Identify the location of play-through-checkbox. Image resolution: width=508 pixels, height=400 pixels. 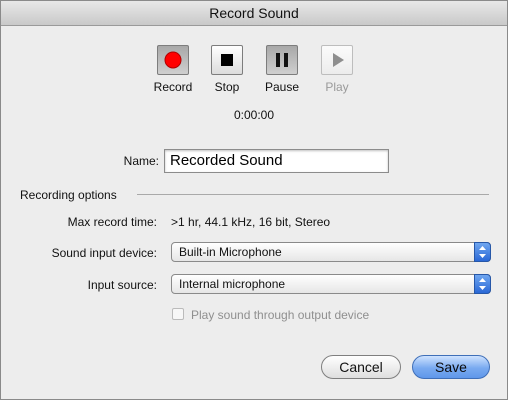
(178, 314).